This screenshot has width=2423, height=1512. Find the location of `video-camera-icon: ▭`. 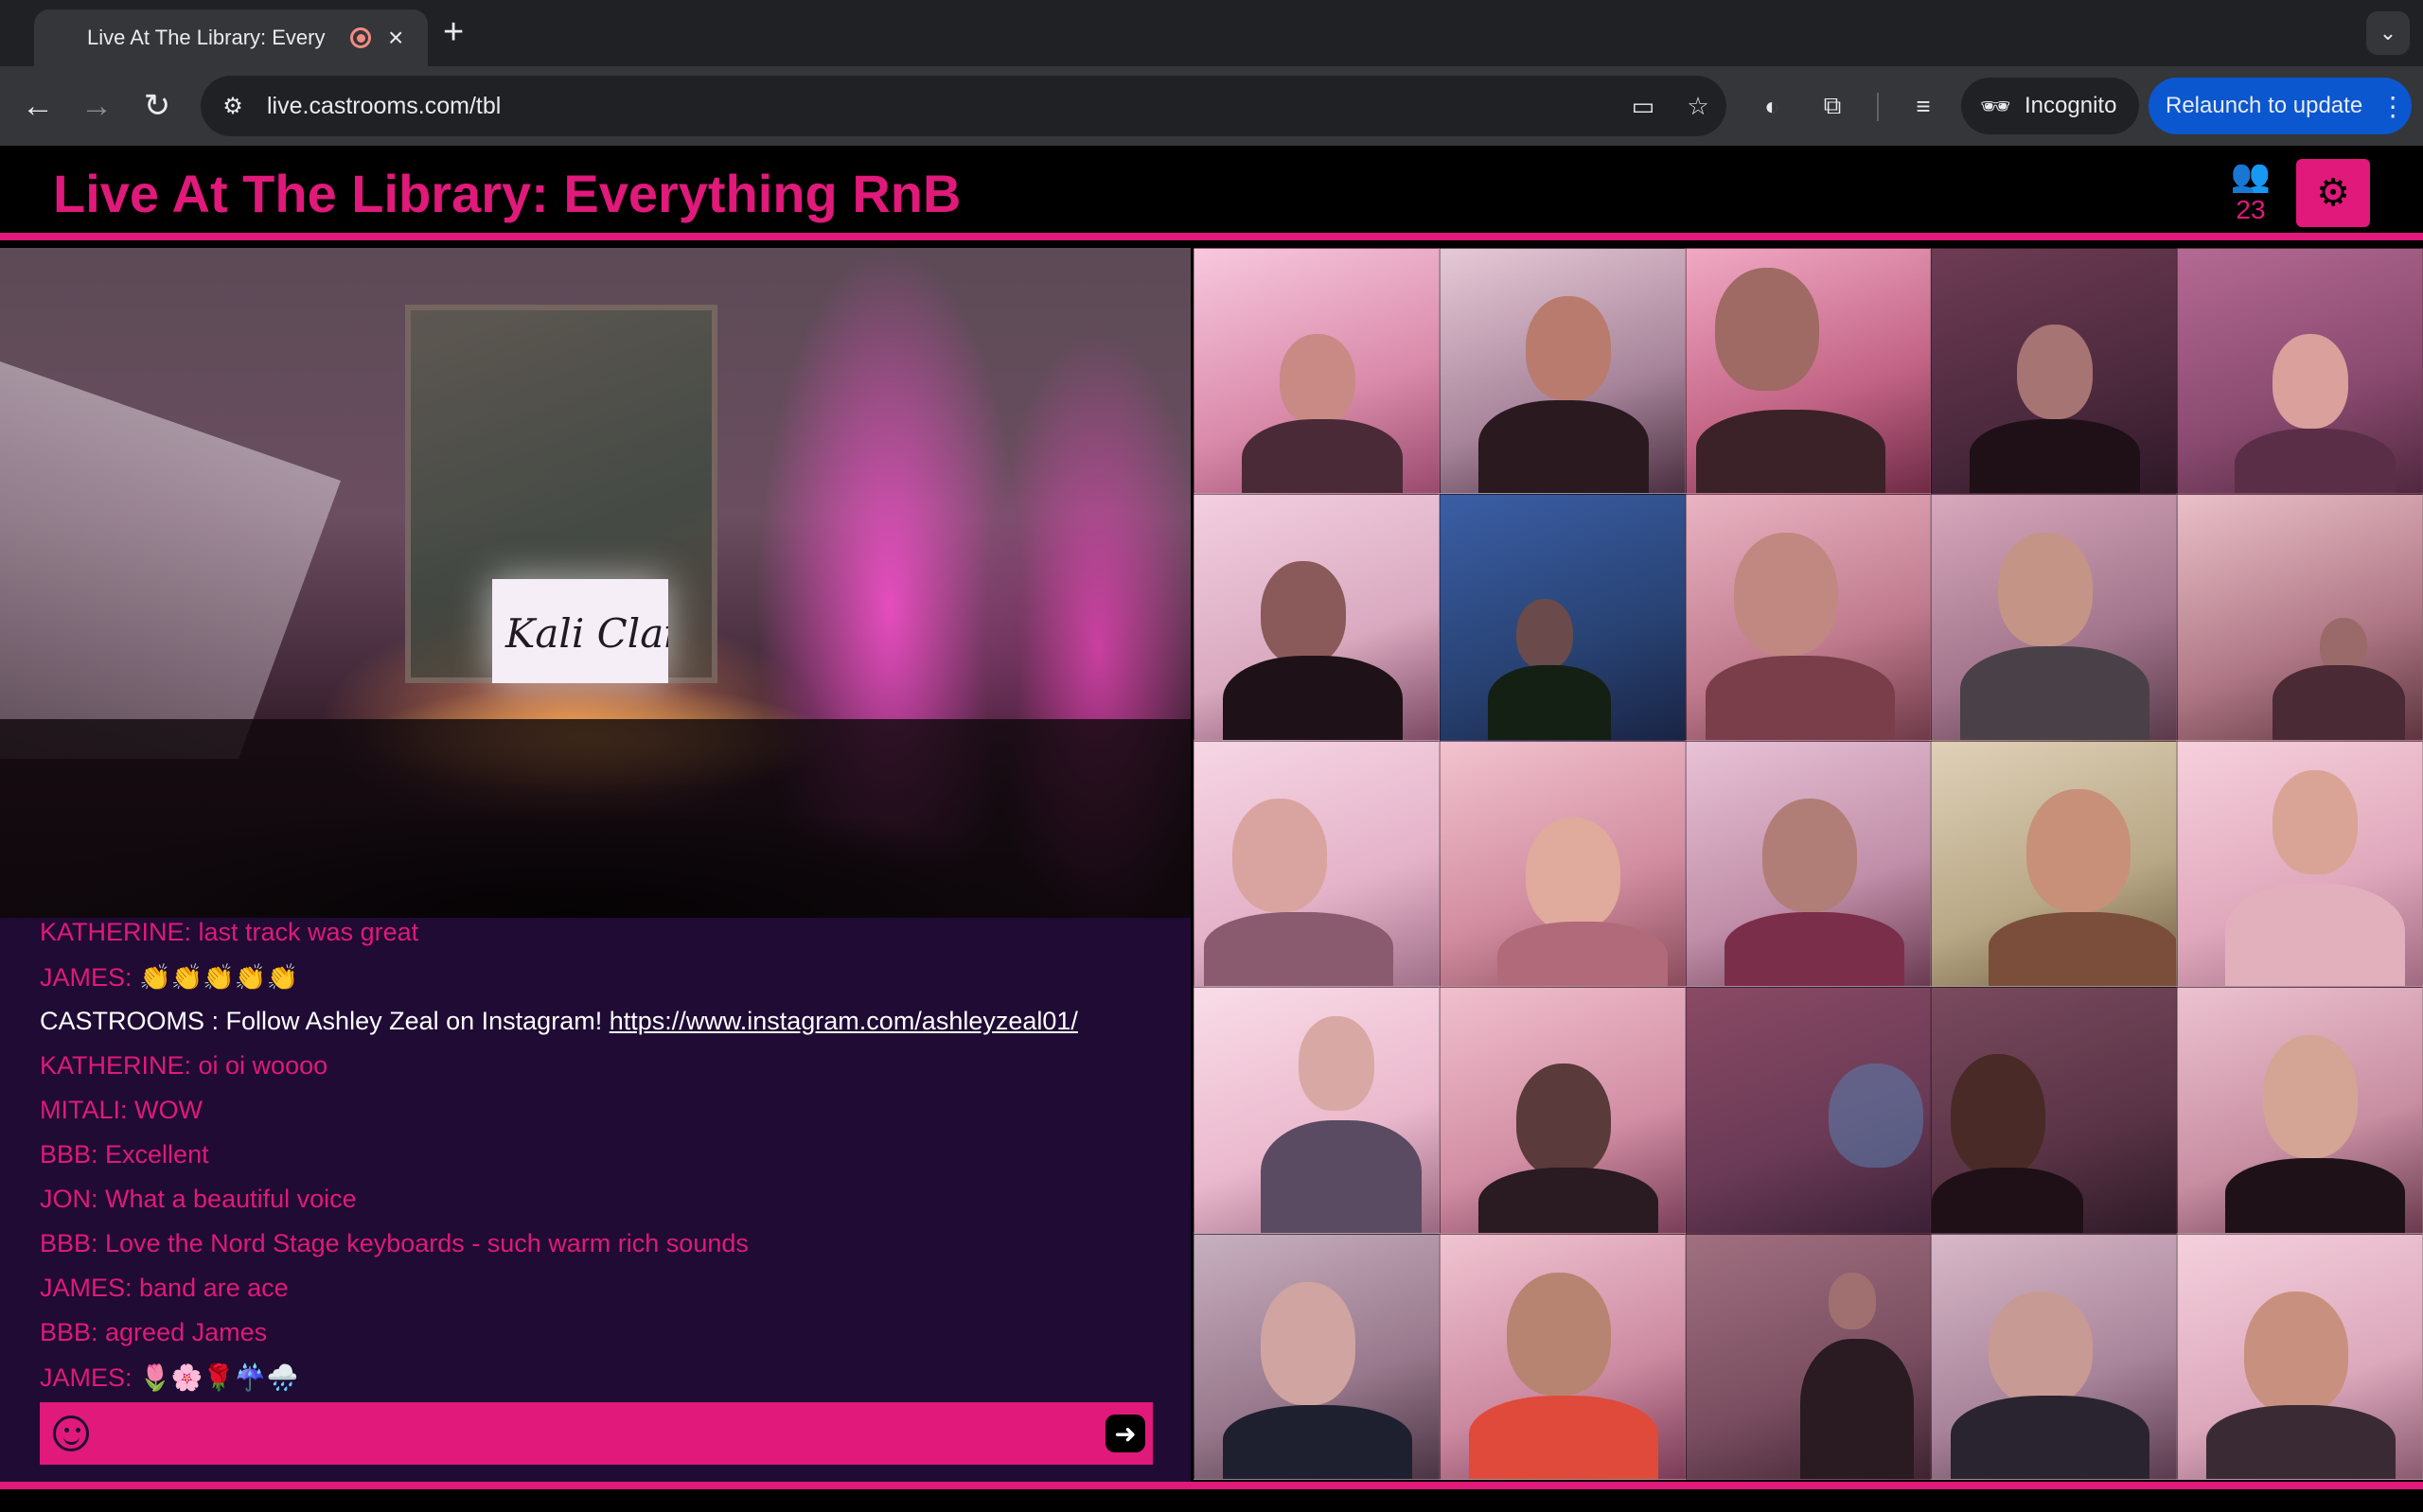

video-camera-icon: ▭ is located at coordinates (1643, 106).